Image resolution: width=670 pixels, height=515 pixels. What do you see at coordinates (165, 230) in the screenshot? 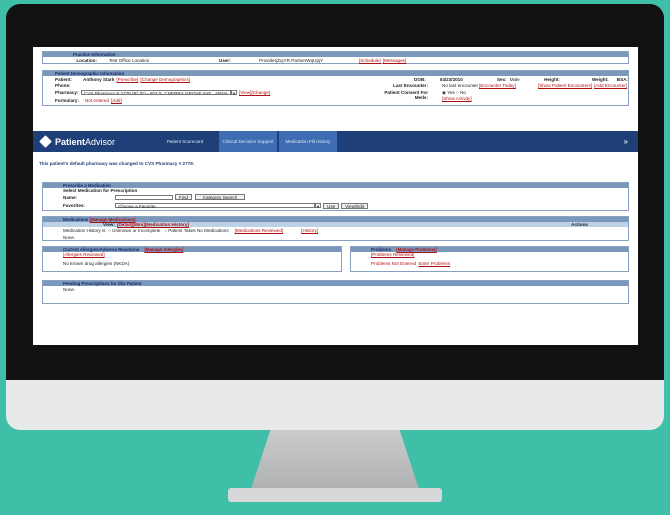
I see `no-meds-radio: ○` at bounding box center [165, 230].